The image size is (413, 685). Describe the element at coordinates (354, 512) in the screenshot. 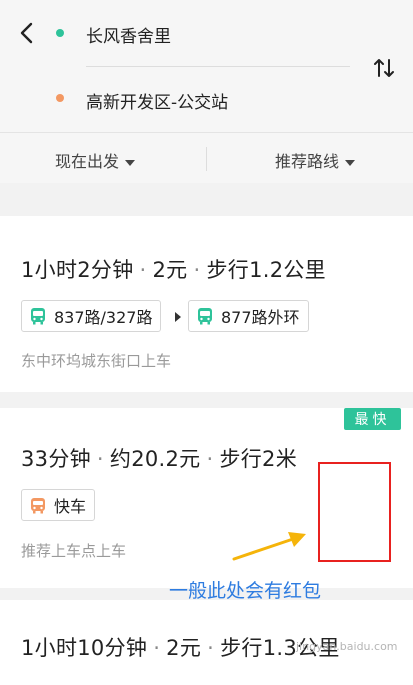

I see `red-packet-highlight-box` at that location.